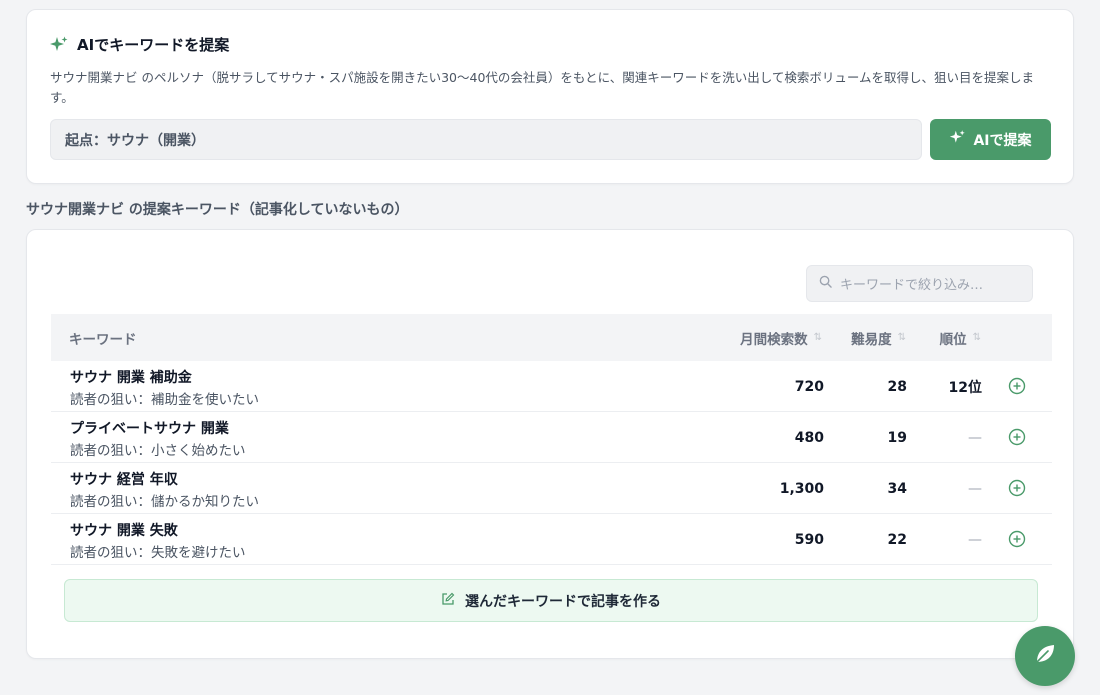 This screenshot has width=1100, height=695. I want to click on ai-suggest-button-label: AIで提案, so click(1002, 140).